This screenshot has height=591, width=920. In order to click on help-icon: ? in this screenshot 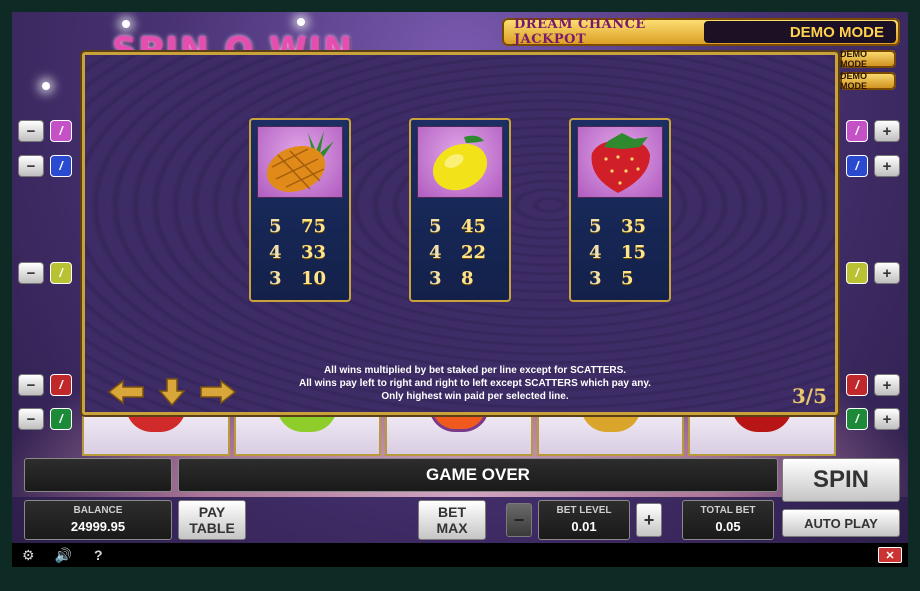, I will do `click(98, 555)`.